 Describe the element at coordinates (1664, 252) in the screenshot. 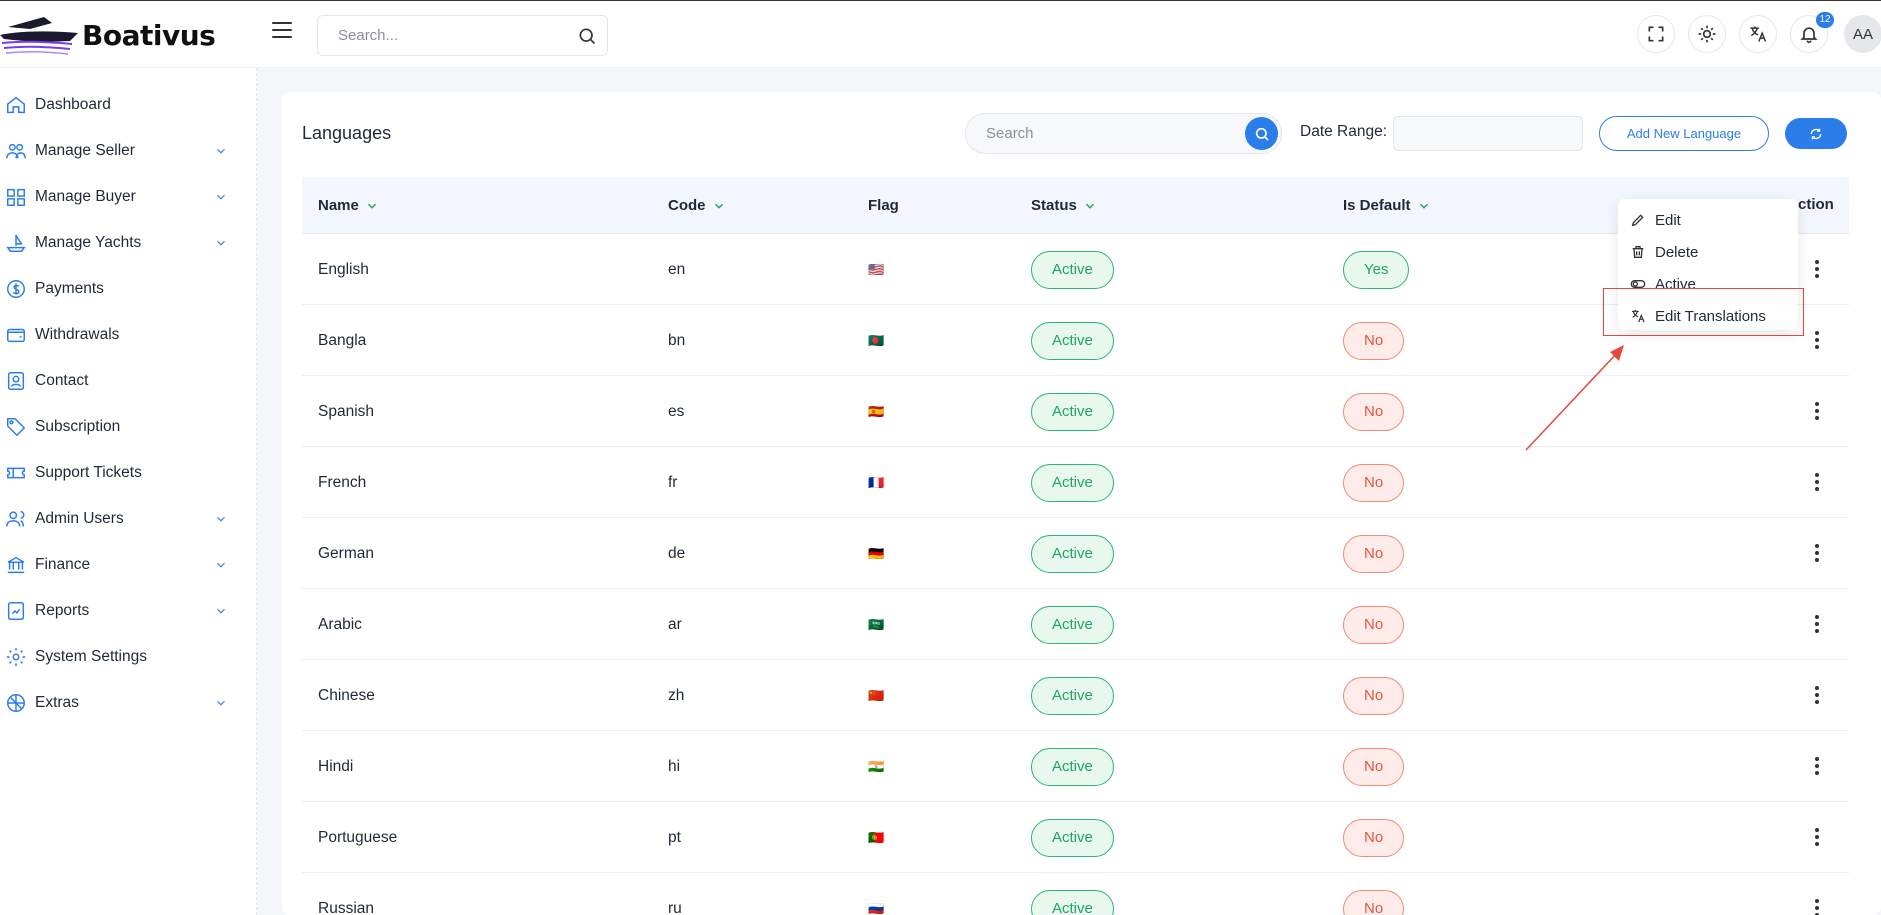

I see `menu-item-delete: Delete` at that location.